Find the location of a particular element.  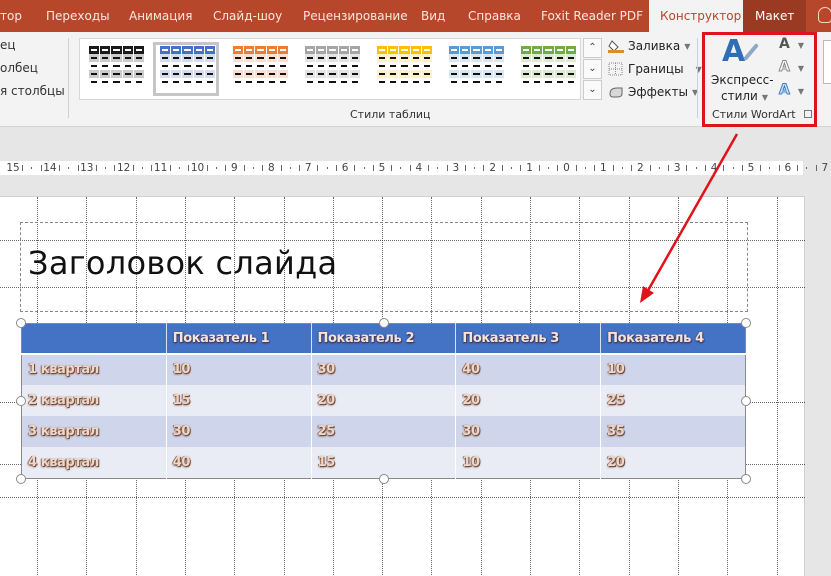

tab-transitions: Переходы is located at coordinates (78, 16).